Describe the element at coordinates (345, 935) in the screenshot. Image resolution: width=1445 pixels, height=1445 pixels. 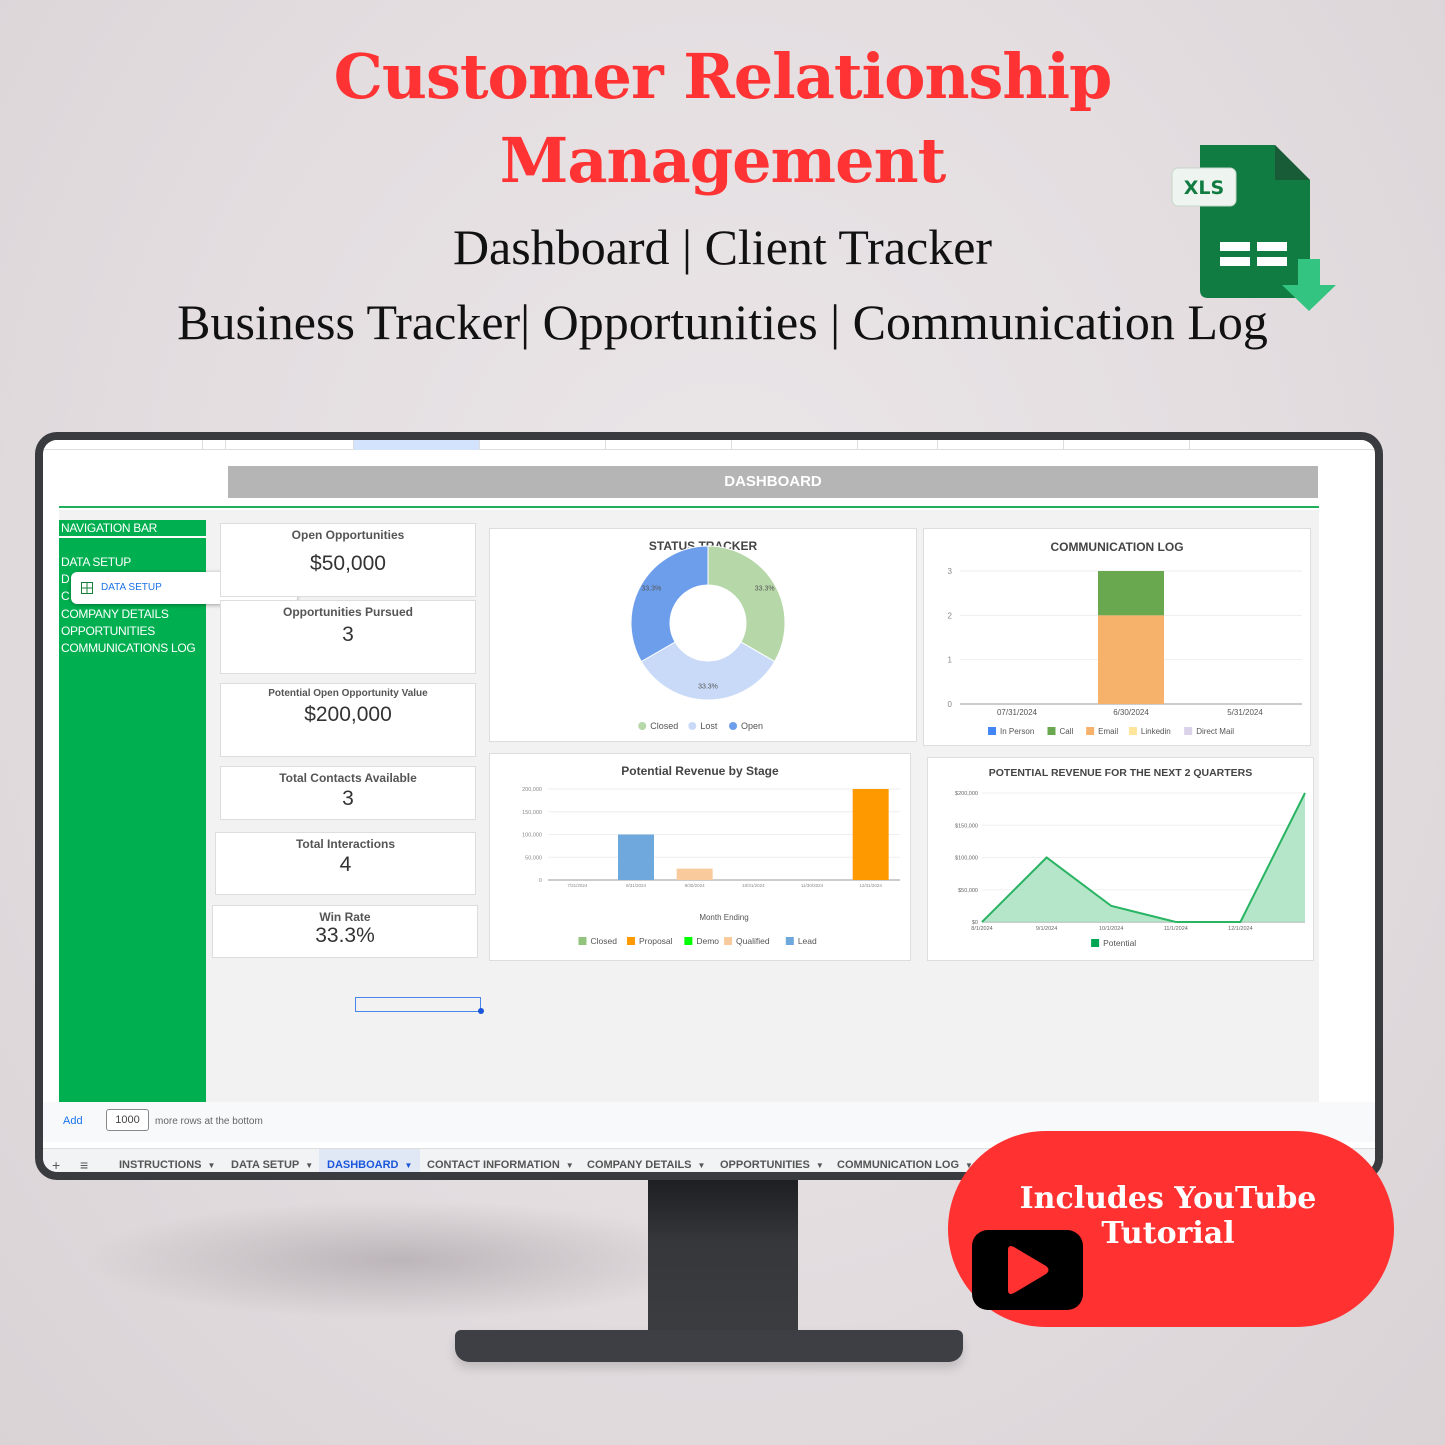
I see `kpi-value: 33.3%` at that location.